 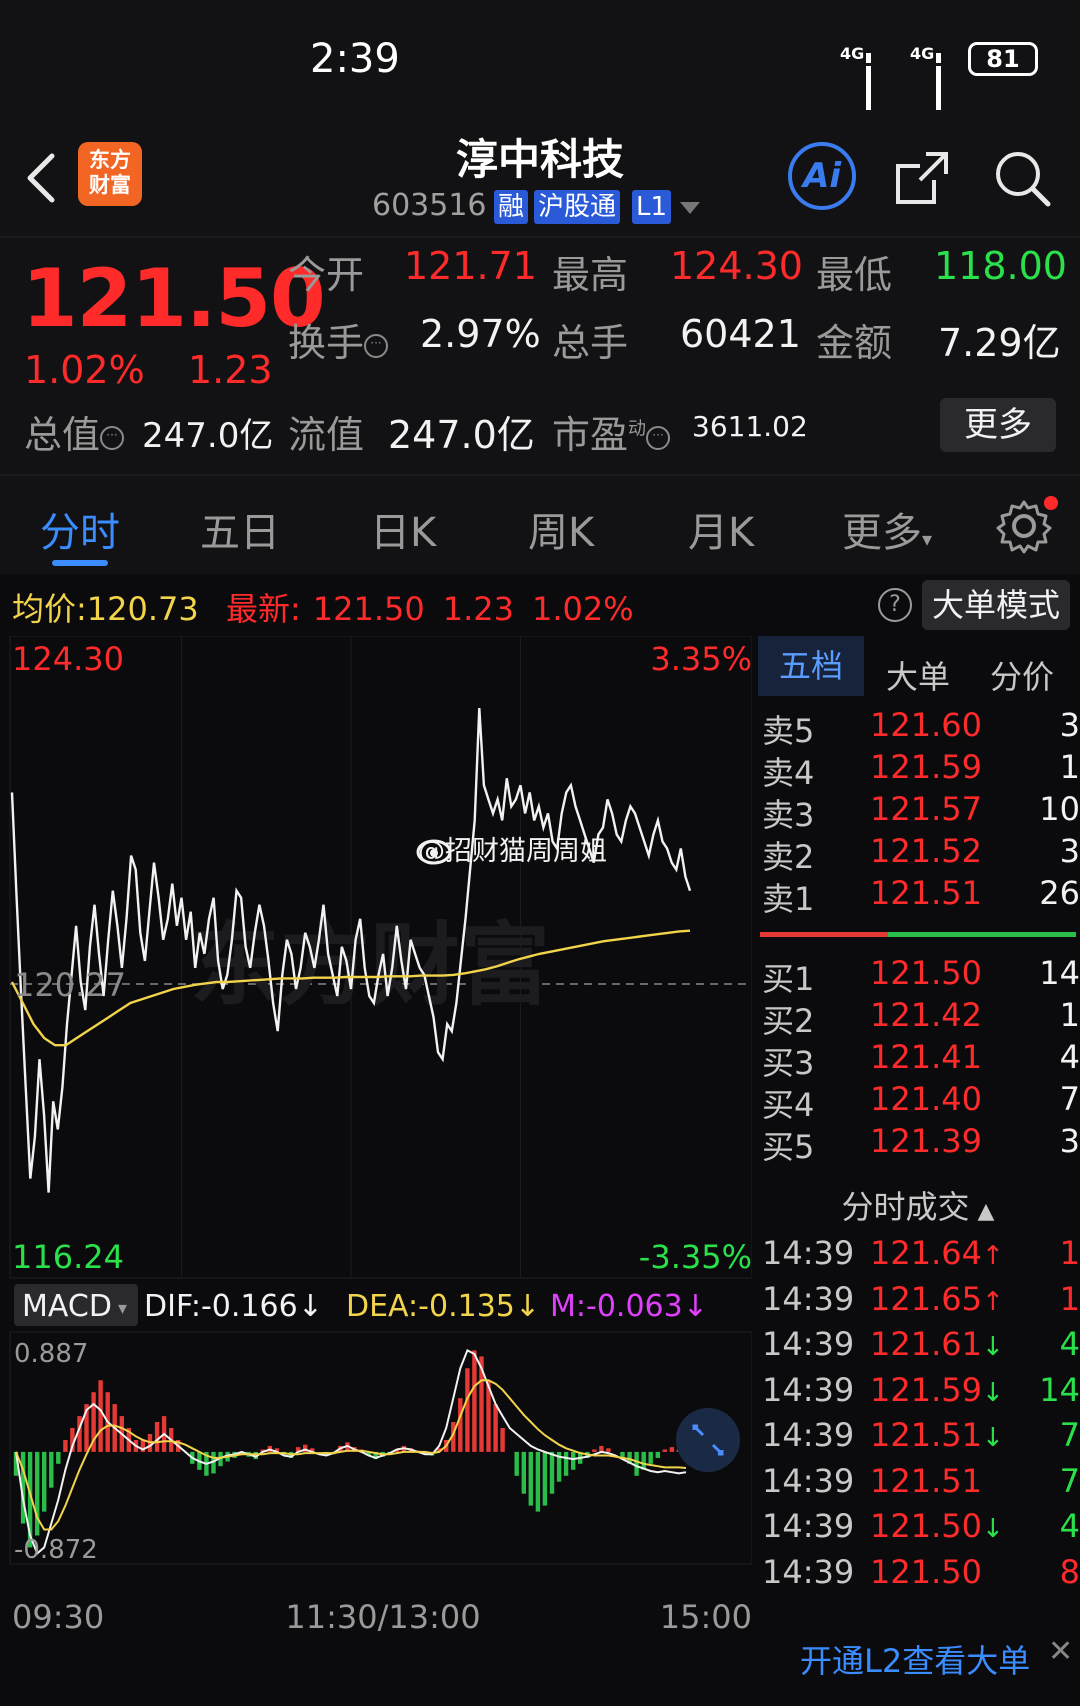 What do you see at coordinates (1022, 178) in the screenshot?
I see `search-icon` at bounding box center [1022, 178].